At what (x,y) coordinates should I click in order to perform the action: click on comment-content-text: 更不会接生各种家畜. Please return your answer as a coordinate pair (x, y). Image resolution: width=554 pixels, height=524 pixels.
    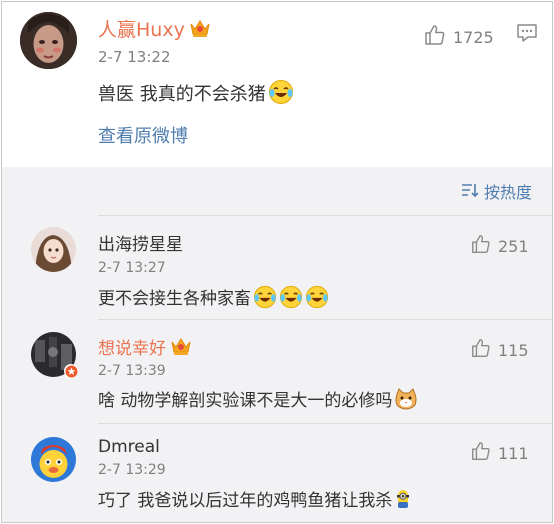
    Looking at the image, I should click on (174, 299).